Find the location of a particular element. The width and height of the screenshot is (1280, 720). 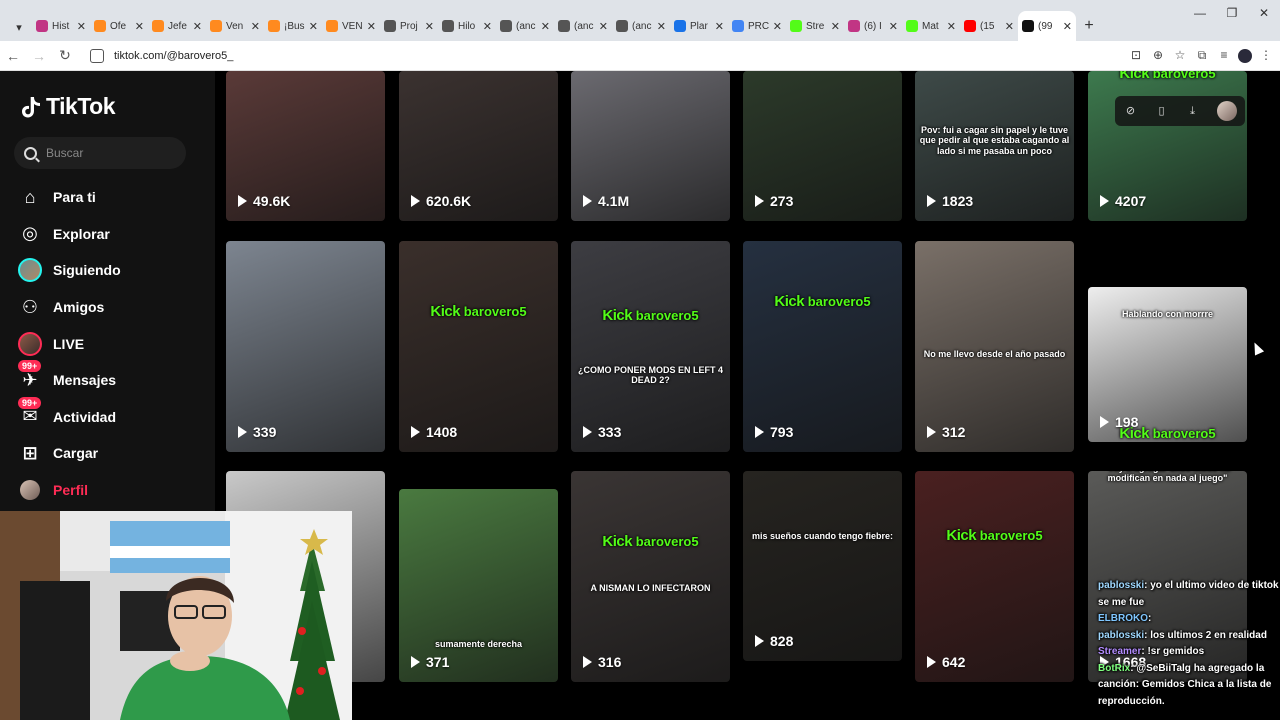

browser-tab: Ofe ✕ is located at coordinates (119, 26).